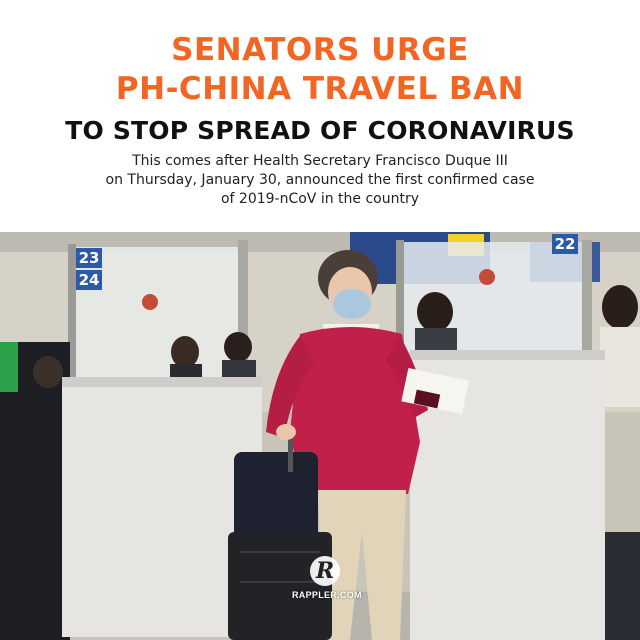 The width and height of the screenshot is (640, 640). What do you see at coordinates (320, 89) in the screenshot?
I see `headline-line-2: PH-CHINA TRAVEL BAN` at bounding box center [320, 89].